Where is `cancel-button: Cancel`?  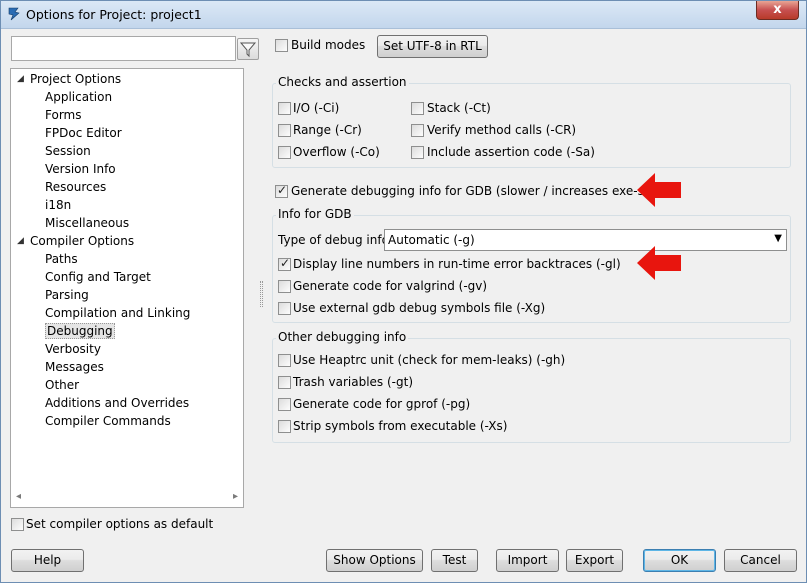 cancel-button: Cancel is located at coordinates (760, 560).